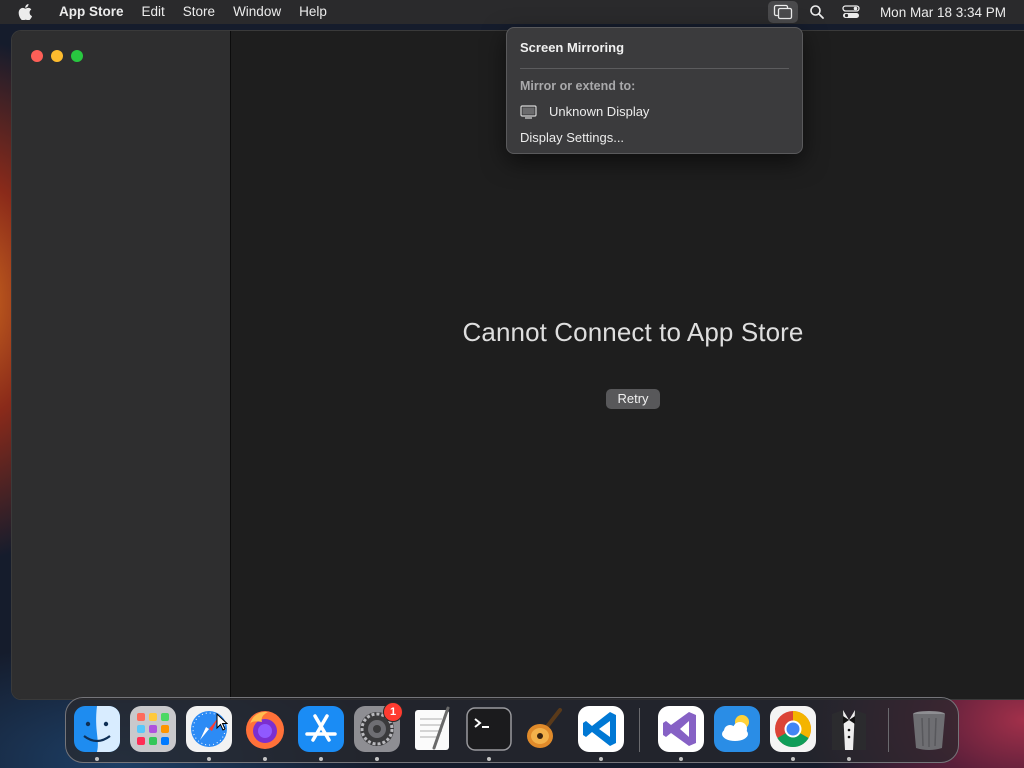 The height and width of the screenshot is (768, 1024). What do you see at coordinates (633, 399) in the screenshot?
I see `retry-button: Retry` at bounding box center [633, 399].